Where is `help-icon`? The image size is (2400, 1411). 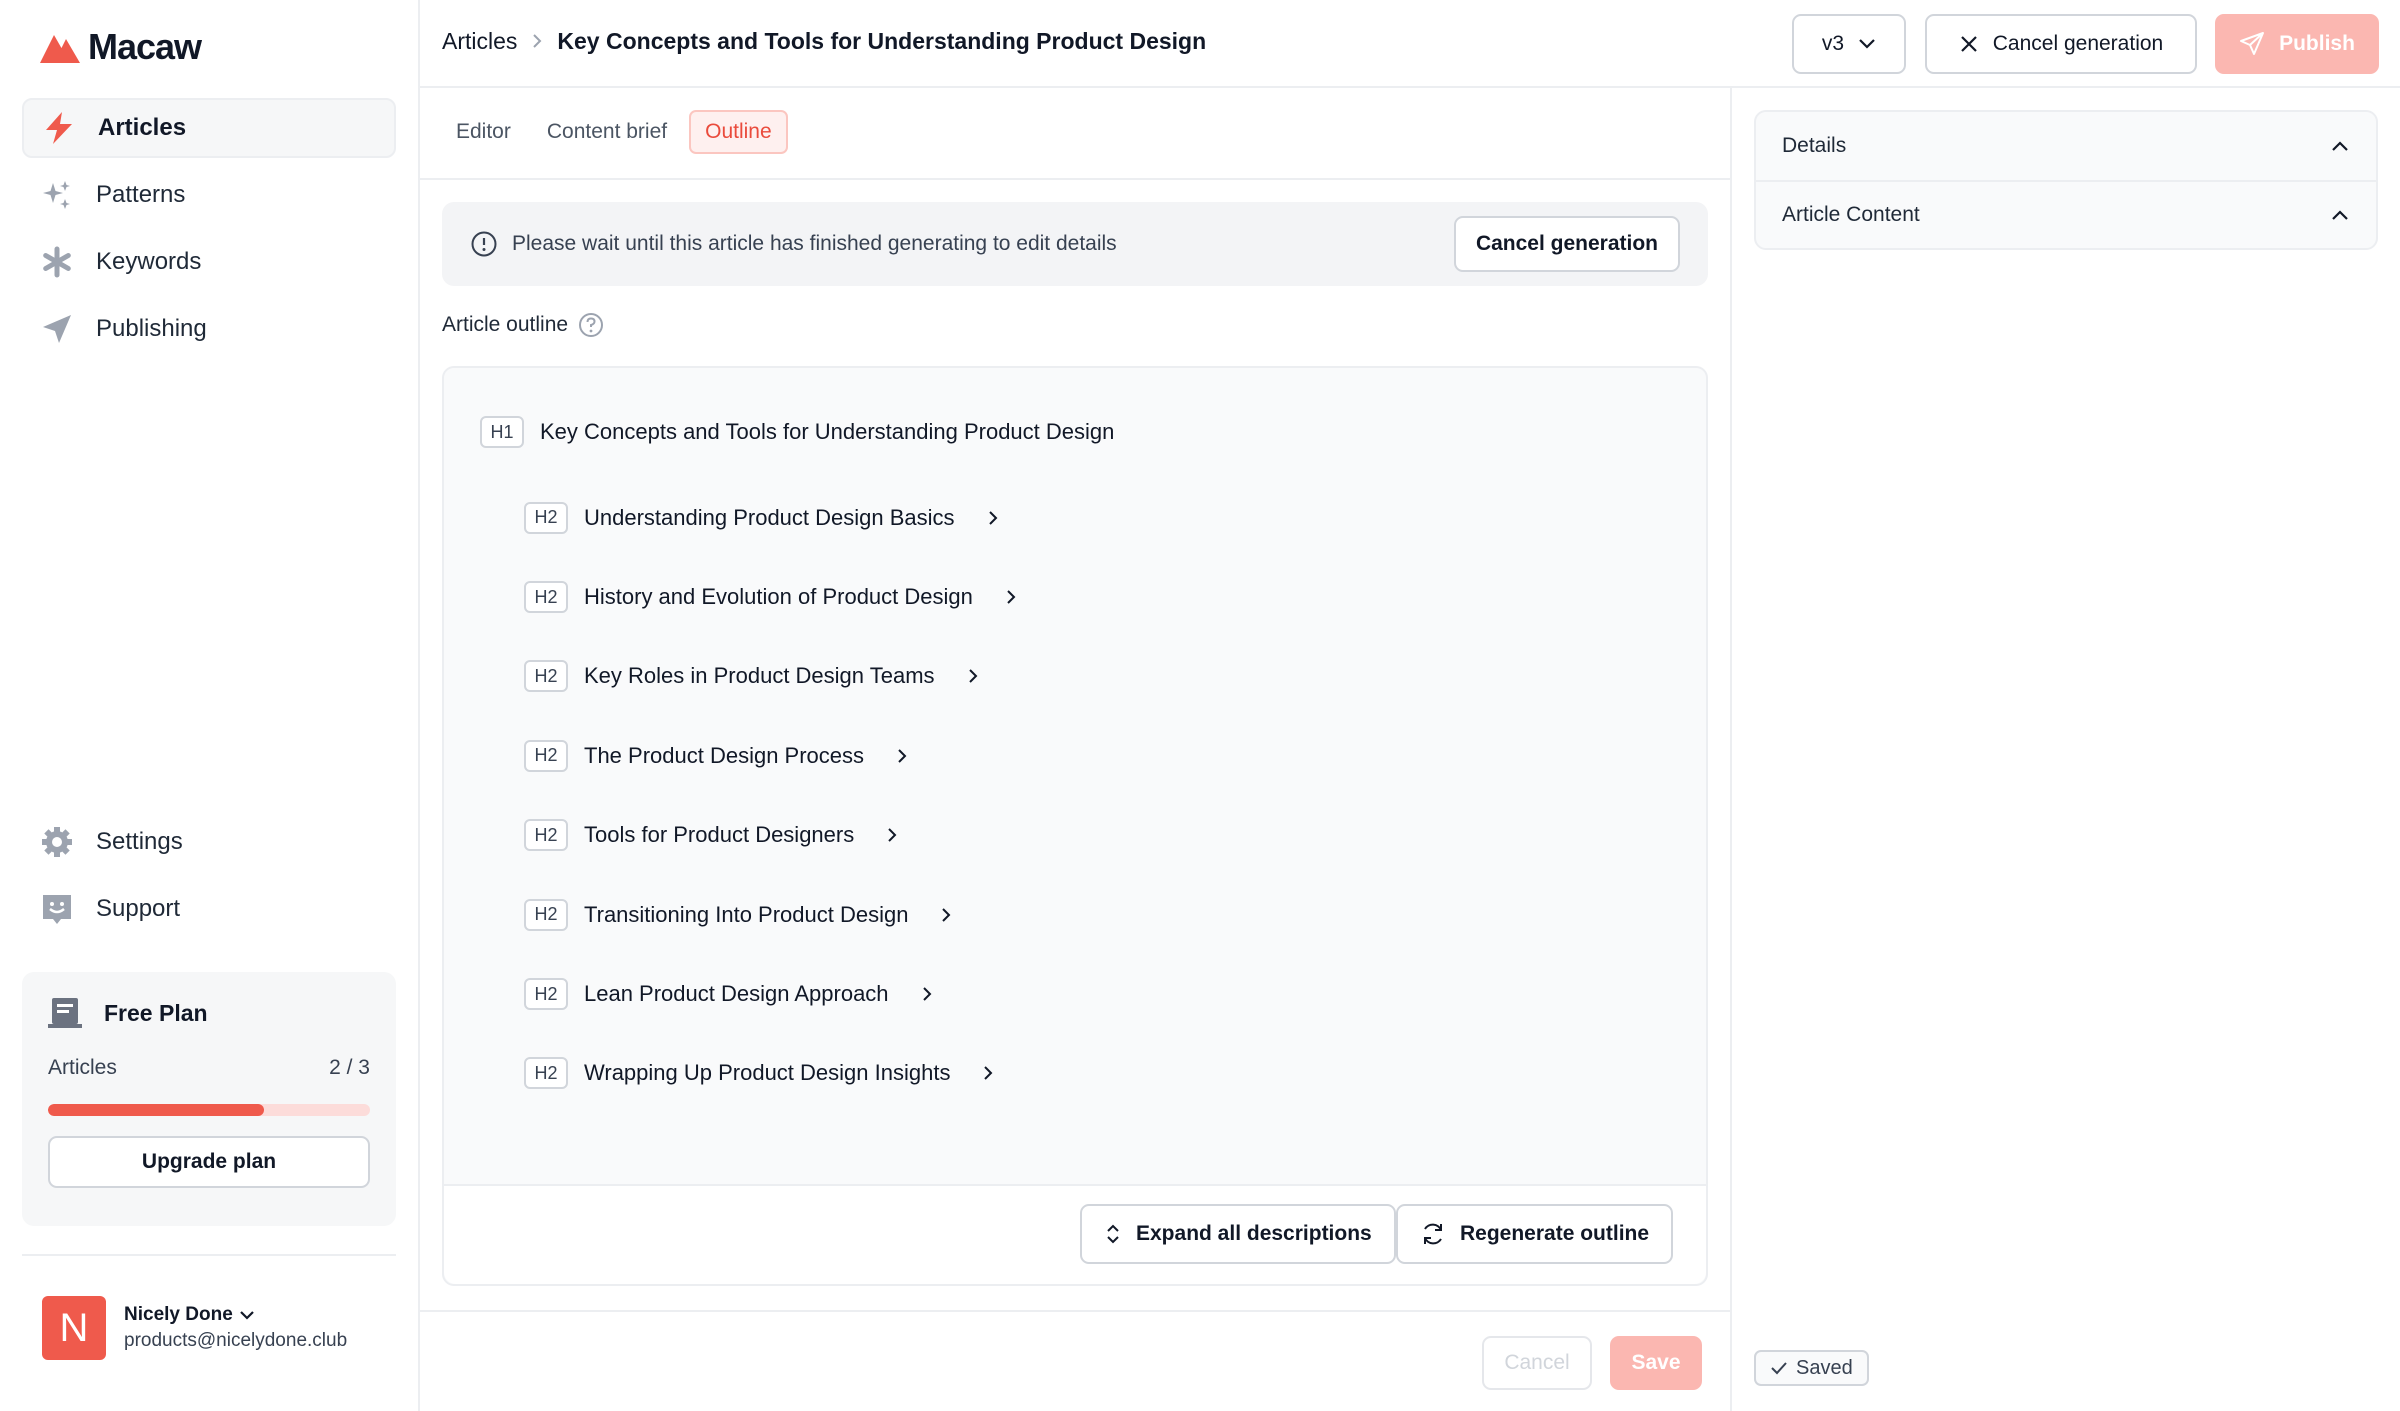
help-icon is located at coordinates (591, 325).